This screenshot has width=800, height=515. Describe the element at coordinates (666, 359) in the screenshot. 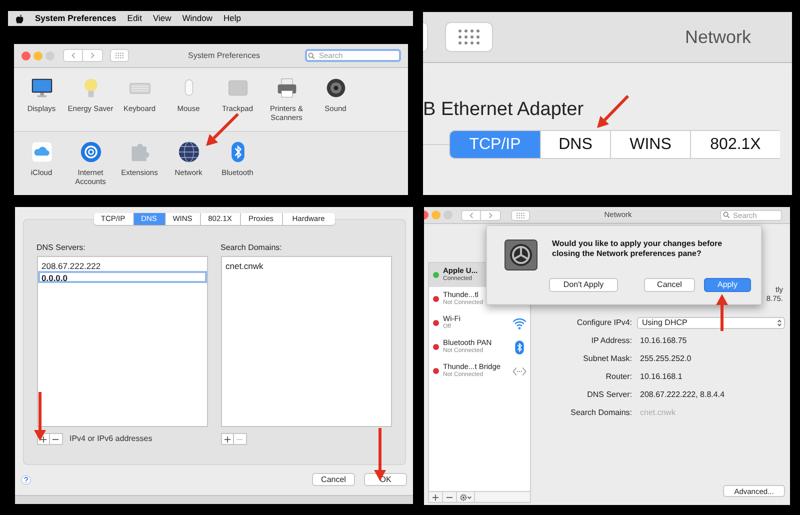

I see `field-value: 255.255.252.0` at that location.